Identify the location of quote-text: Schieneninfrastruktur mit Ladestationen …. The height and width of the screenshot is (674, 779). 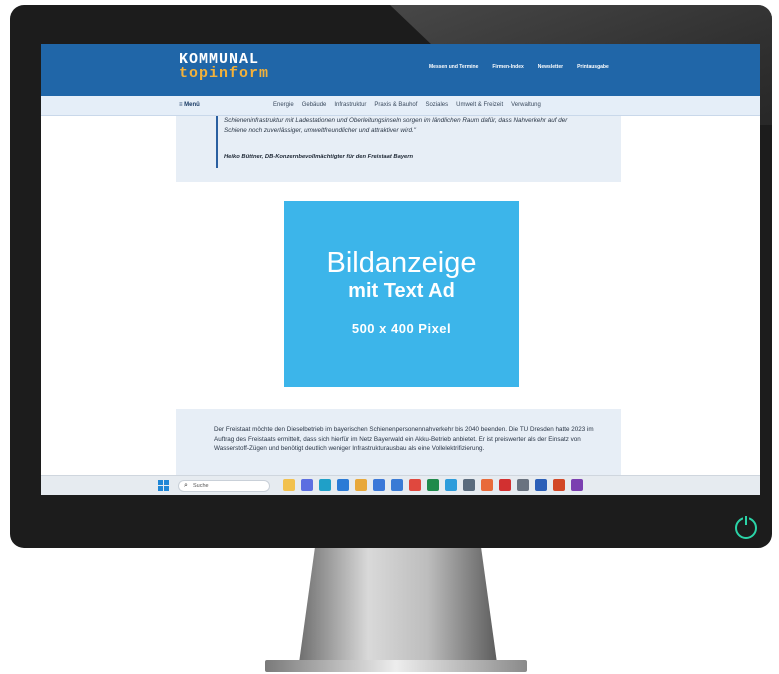
(396, 125).